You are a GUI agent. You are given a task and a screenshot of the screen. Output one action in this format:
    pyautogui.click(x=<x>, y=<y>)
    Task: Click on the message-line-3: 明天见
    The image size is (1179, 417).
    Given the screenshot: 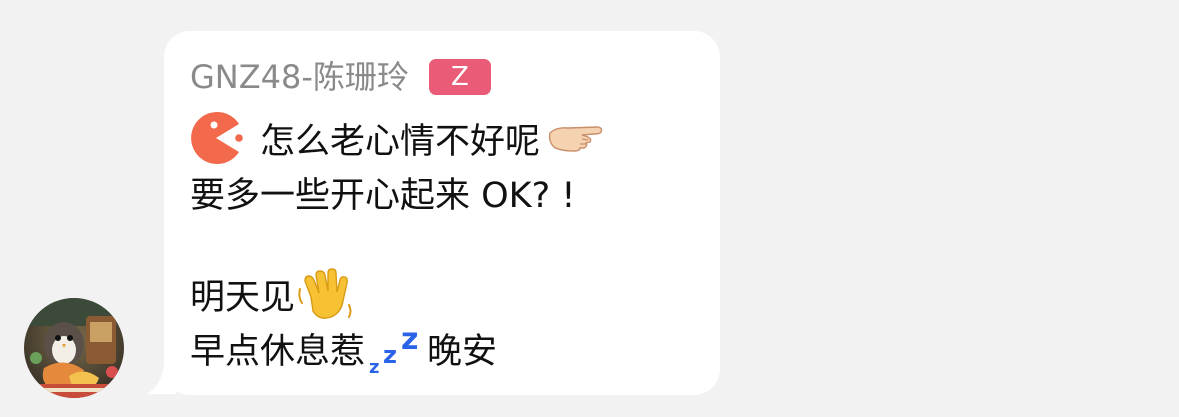 What is the action you would take?
    pyautogui.click(x=450, y=294)
    